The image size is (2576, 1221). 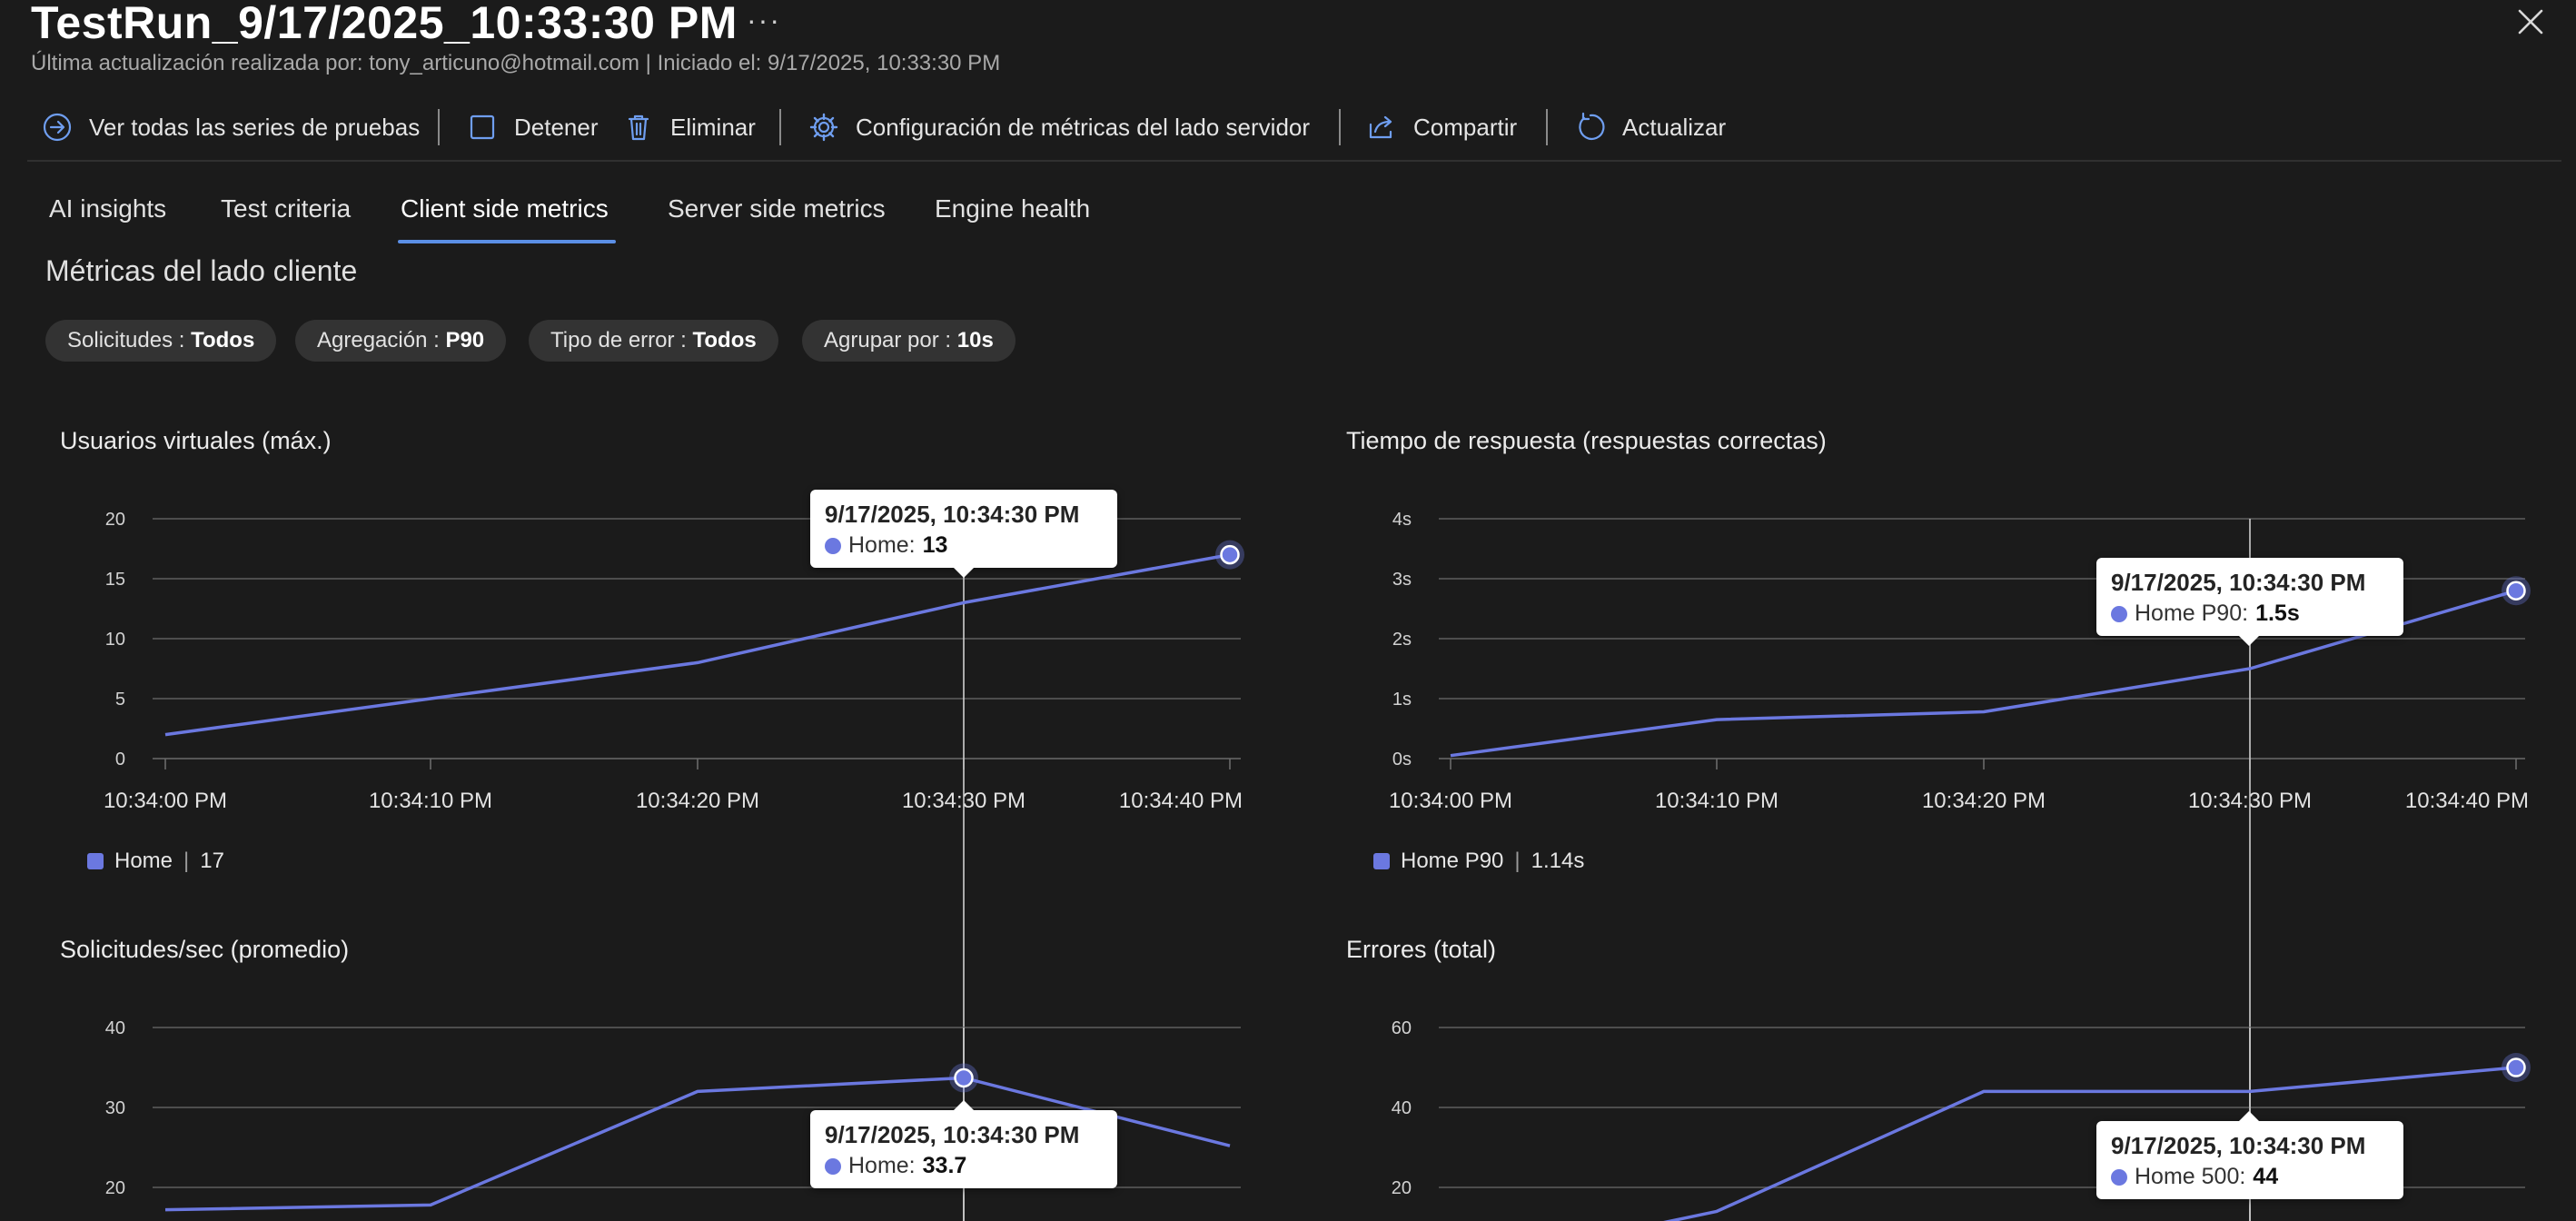 I want to click on legend-response-time: Home P90 | 1.14s, so click(x=1478, y=861).